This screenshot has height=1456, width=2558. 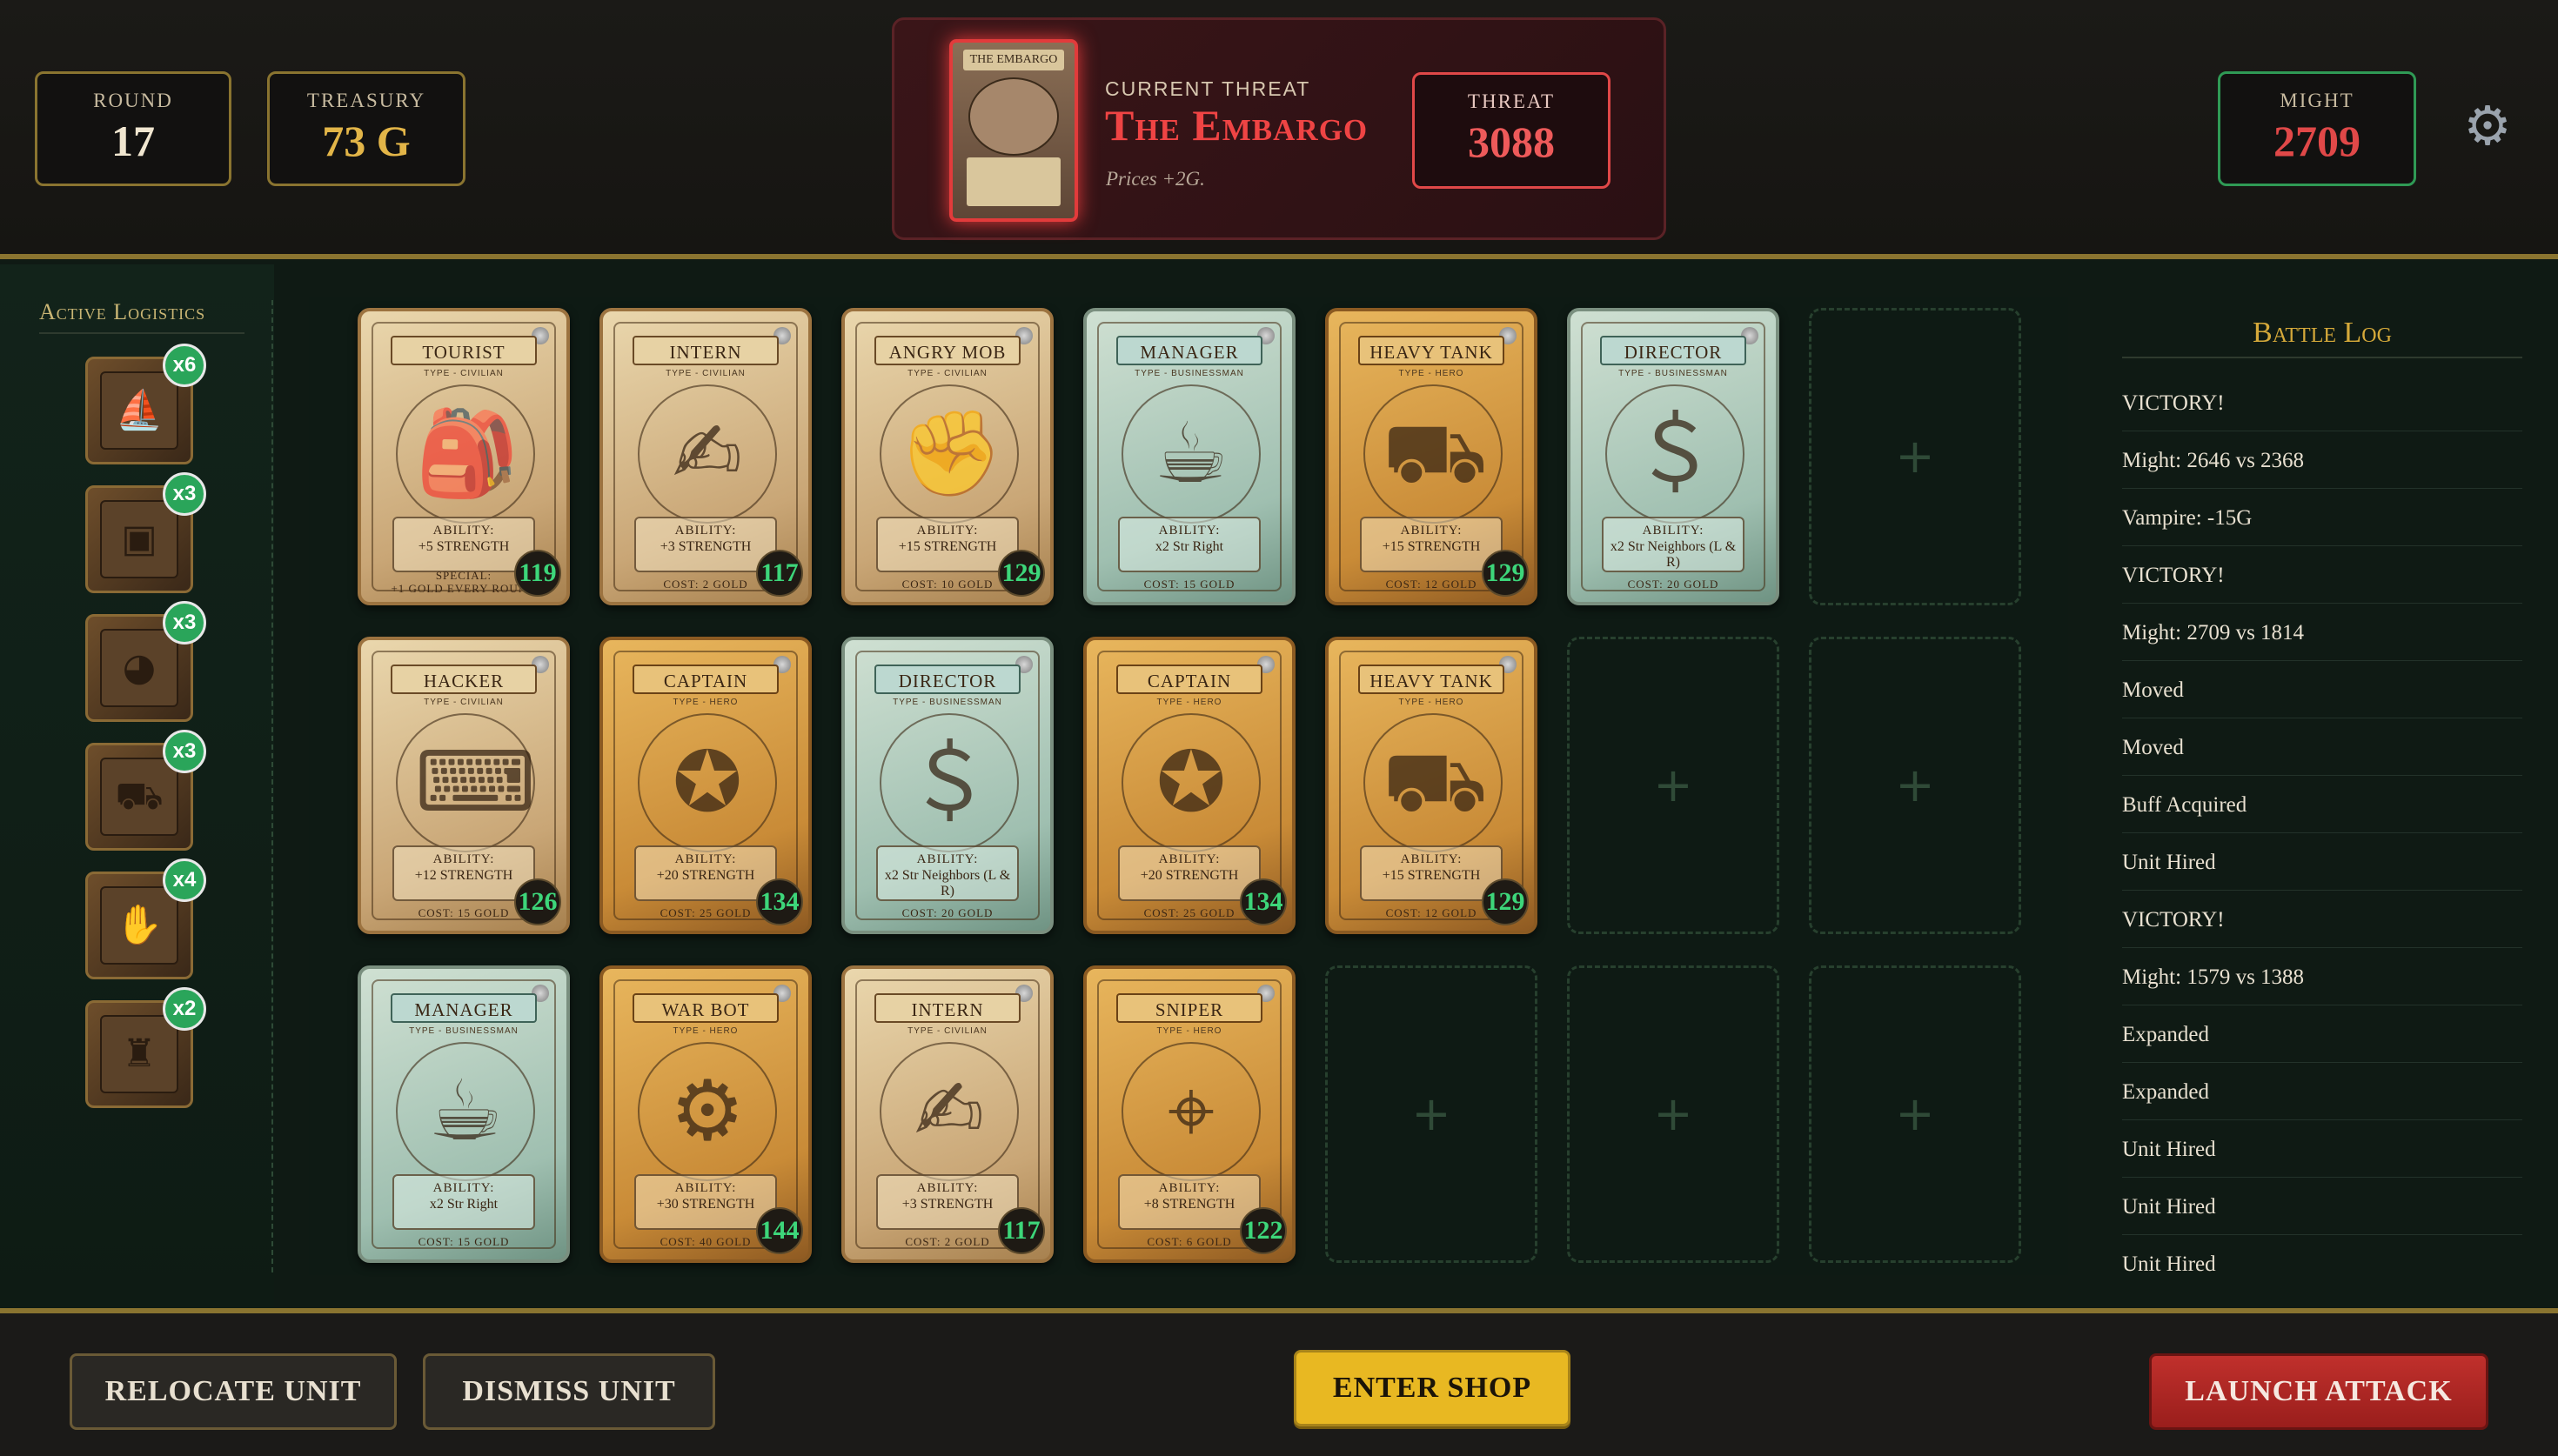 What do you see at coordinates (537, 573) in the screenshot?
I see `card-power: 119` at bounding box center [537, 573].